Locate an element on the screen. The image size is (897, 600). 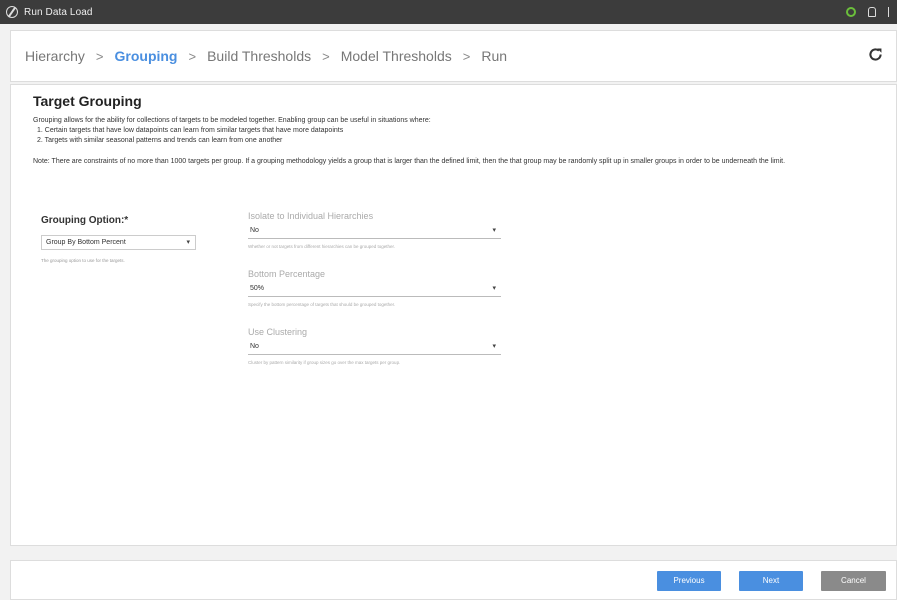
use-clustering-label: Use Clustering is located at coordinates (278, 332).